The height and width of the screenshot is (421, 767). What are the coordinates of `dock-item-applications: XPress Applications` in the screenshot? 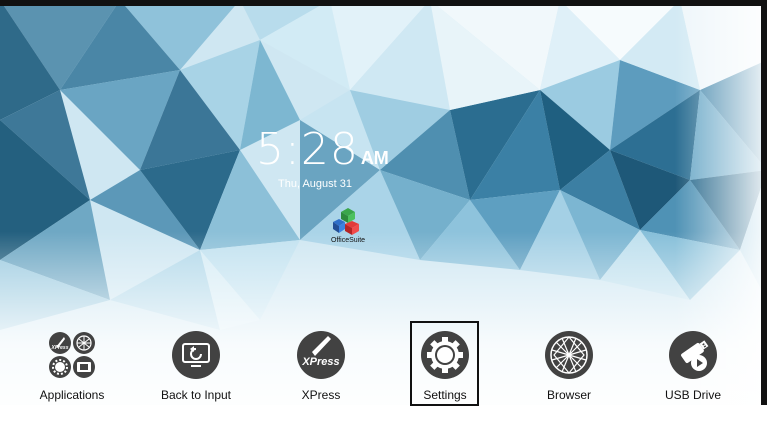 It's located at (72, 366).